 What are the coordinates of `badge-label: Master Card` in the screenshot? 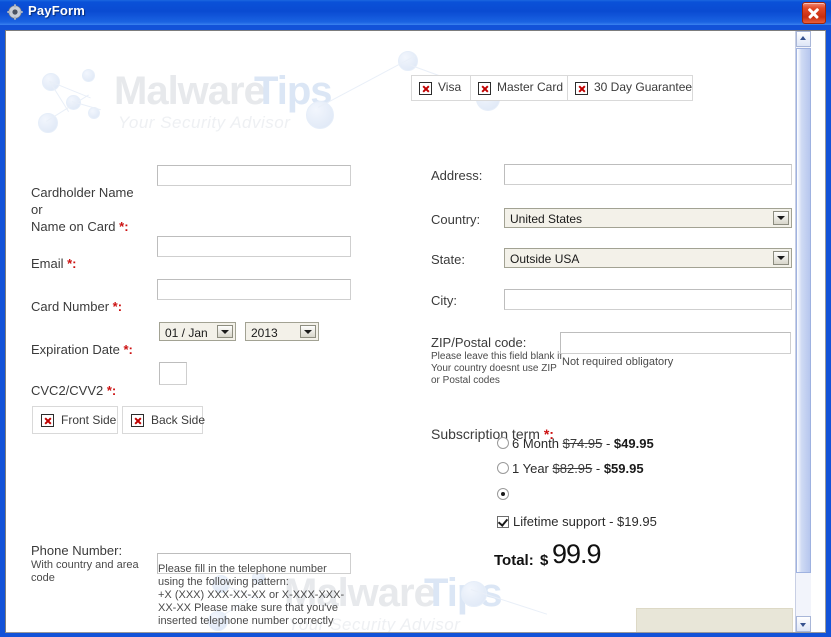 It's located at (530, 87).